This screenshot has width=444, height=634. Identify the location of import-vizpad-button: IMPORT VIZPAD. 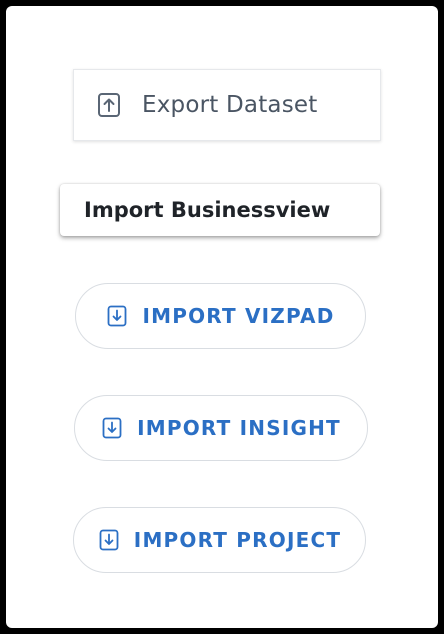
(220, 316).